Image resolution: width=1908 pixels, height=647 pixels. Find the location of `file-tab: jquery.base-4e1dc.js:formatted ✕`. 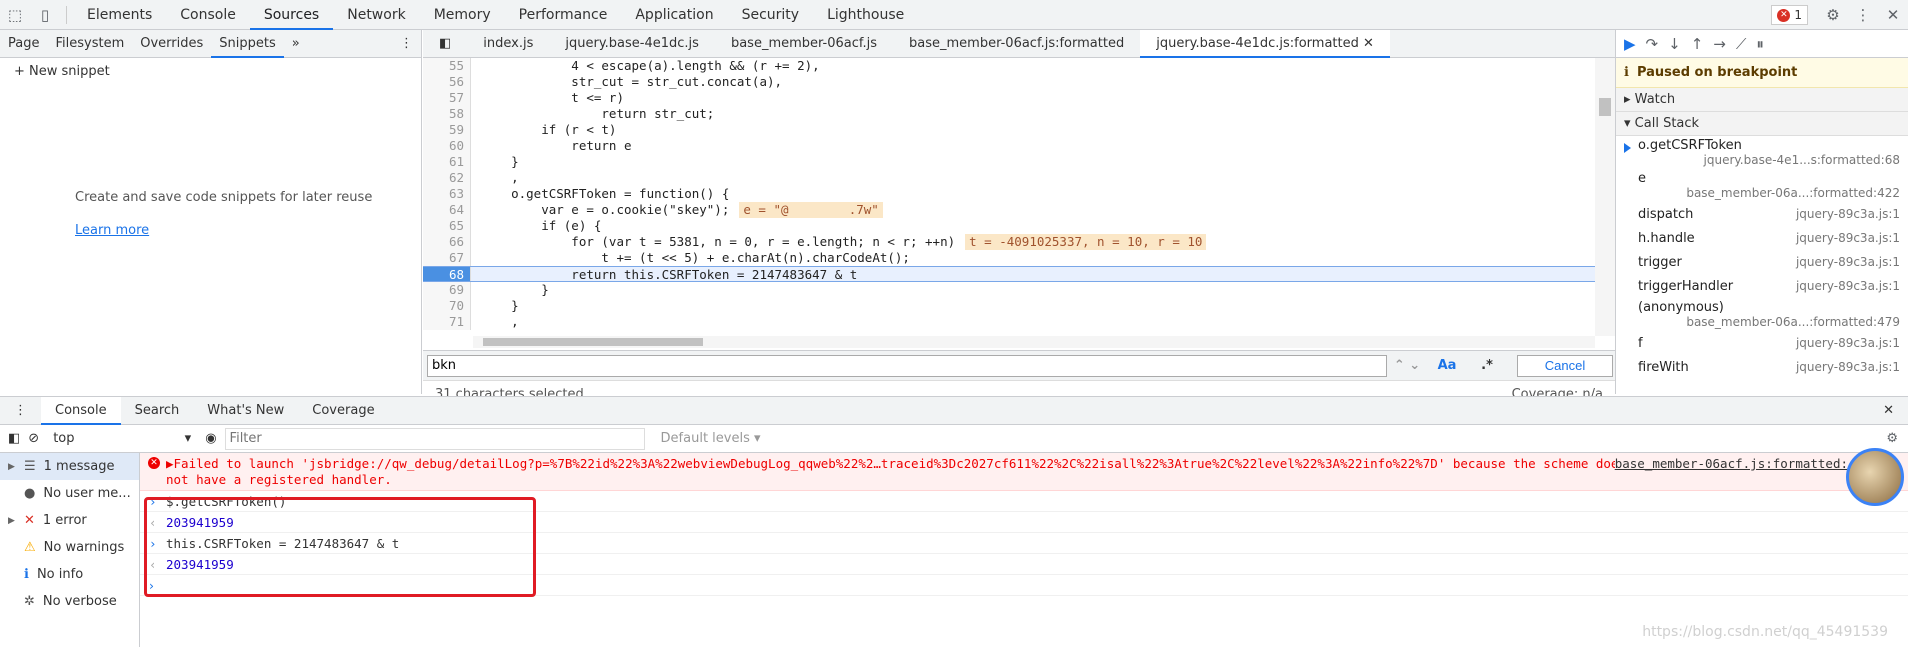

file-tab: jquery.base-4e1dc.js:formatted ✕ is located at coordinates (1265, 44).